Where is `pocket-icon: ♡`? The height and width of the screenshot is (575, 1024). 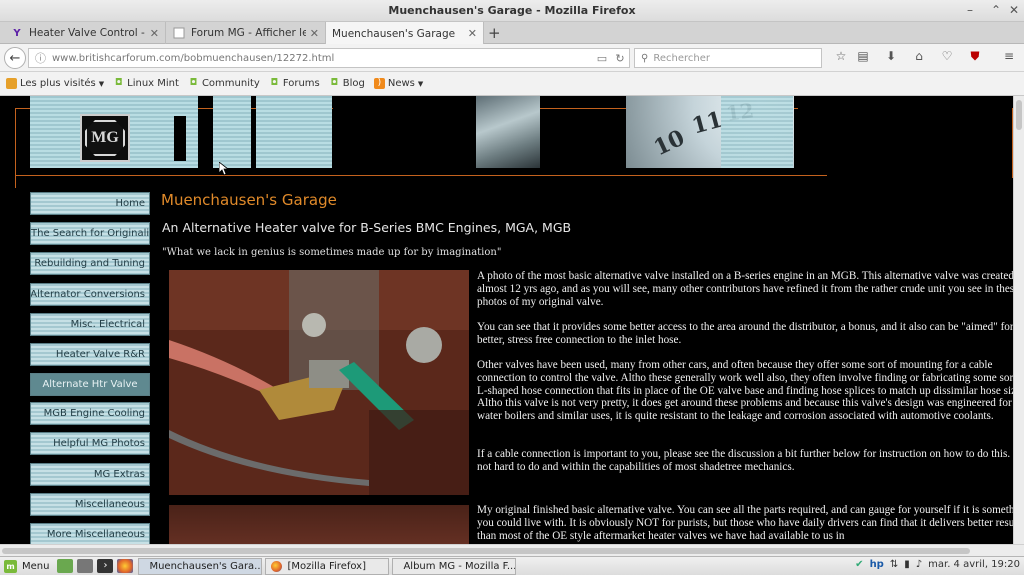 pocket-icon: ♡ is located at coordinates (947, 58).